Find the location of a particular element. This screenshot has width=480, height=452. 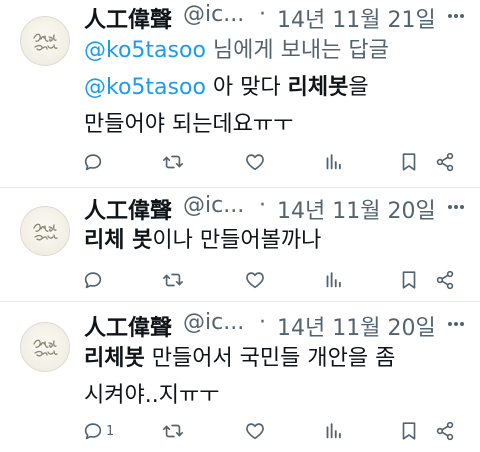

tweet-text-segment: 을 is located at coordinates (358, 87).